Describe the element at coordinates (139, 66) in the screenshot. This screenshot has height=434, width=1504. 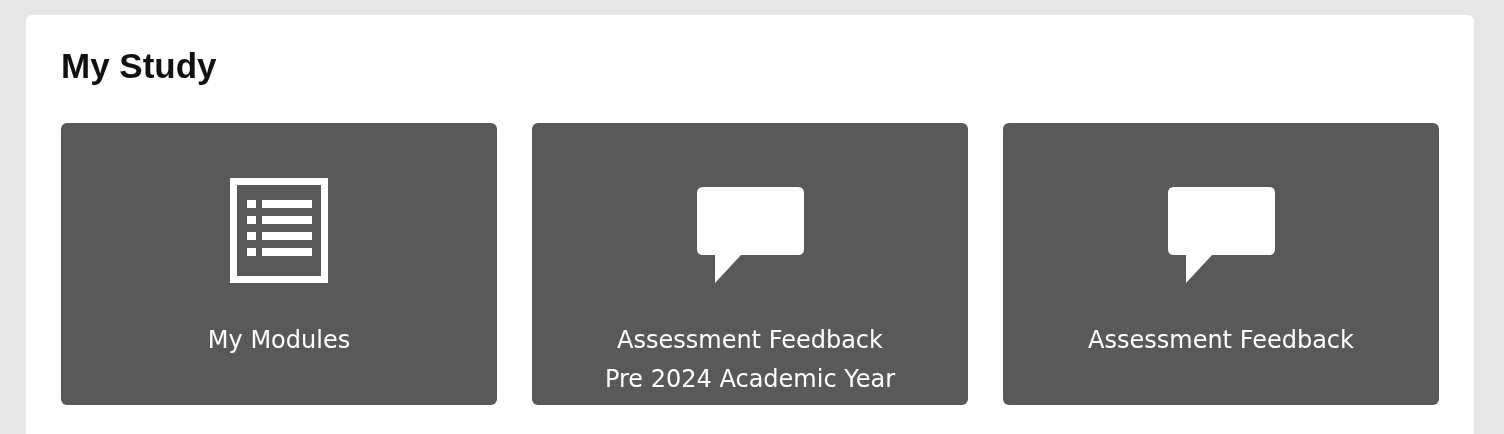
I see `section-title: My Study` at that location.